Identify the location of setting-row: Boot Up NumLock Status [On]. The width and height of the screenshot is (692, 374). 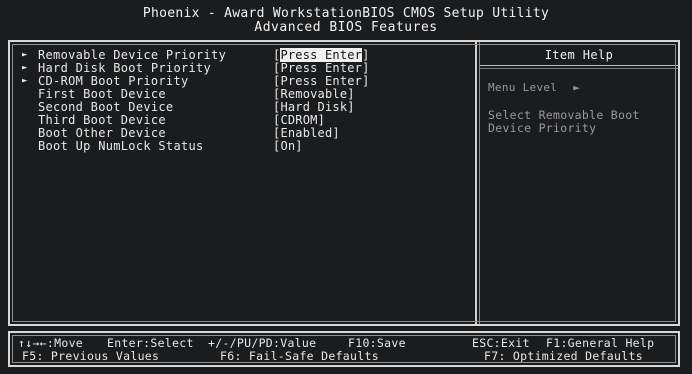
(248, 146).